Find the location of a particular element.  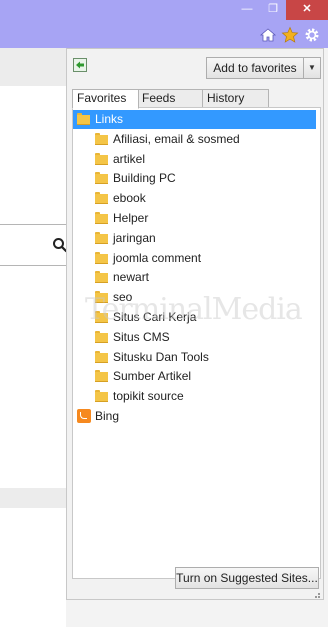

page-band is located at coordinates (33, 67).